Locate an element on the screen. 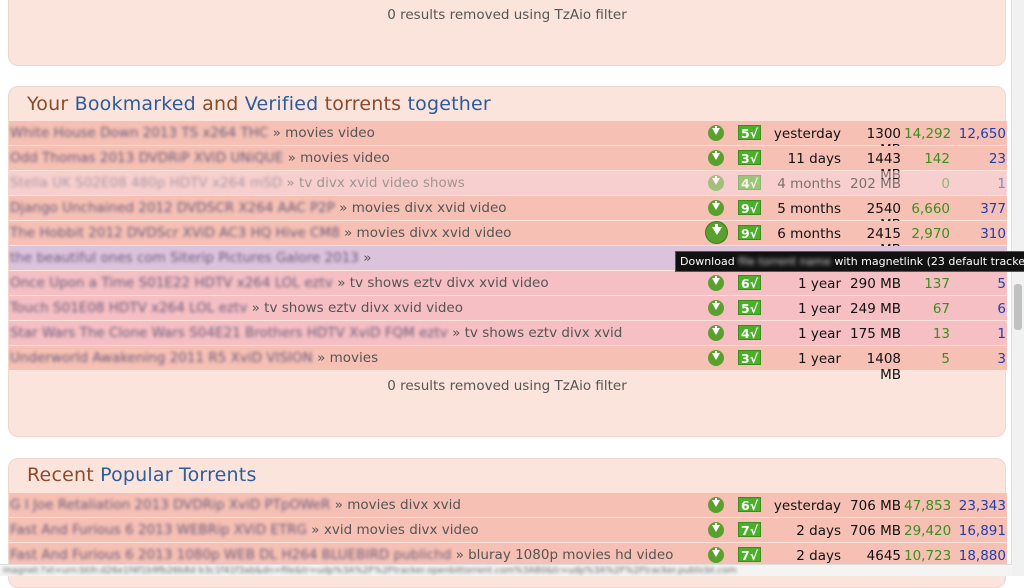 The image size is (1024, 588). torrent-category: » xvid movies divx video is located at coordinates (395, 530).